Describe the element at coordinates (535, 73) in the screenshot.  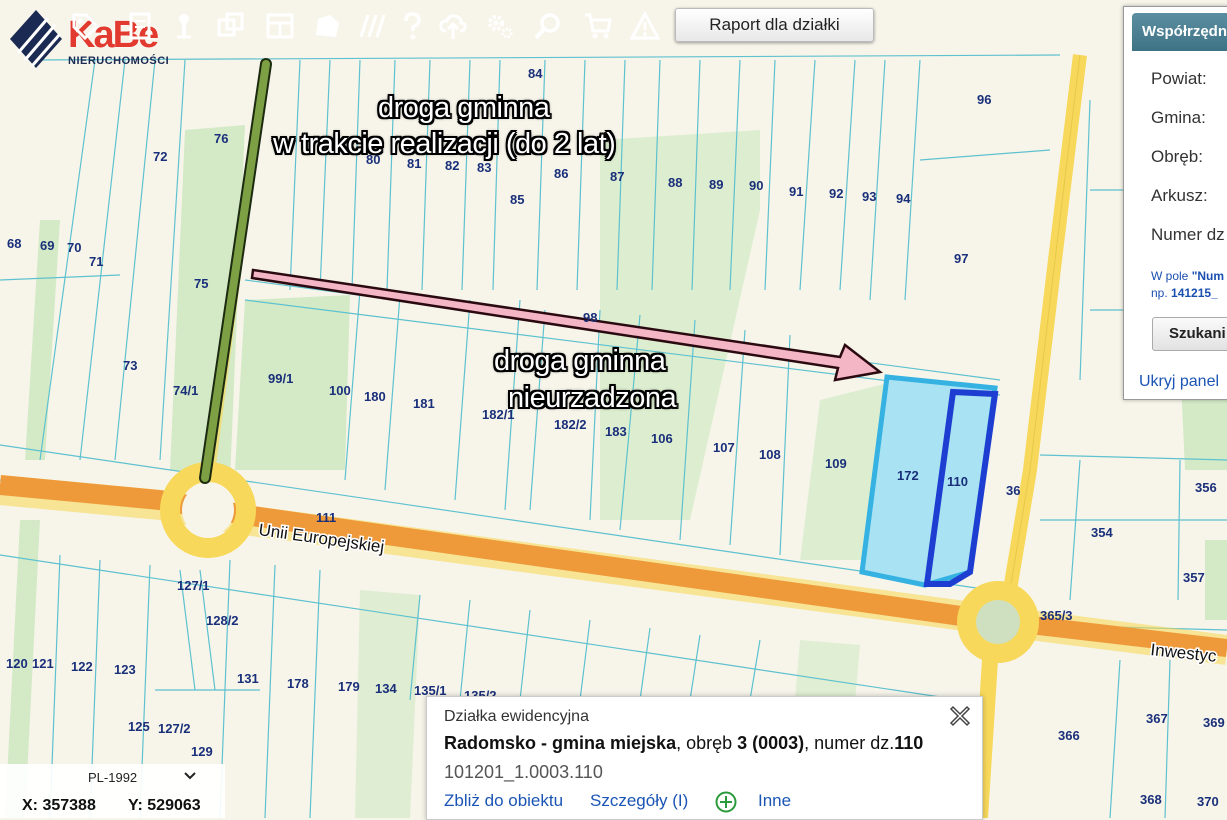
I see `parcel-label: 84` at that location.